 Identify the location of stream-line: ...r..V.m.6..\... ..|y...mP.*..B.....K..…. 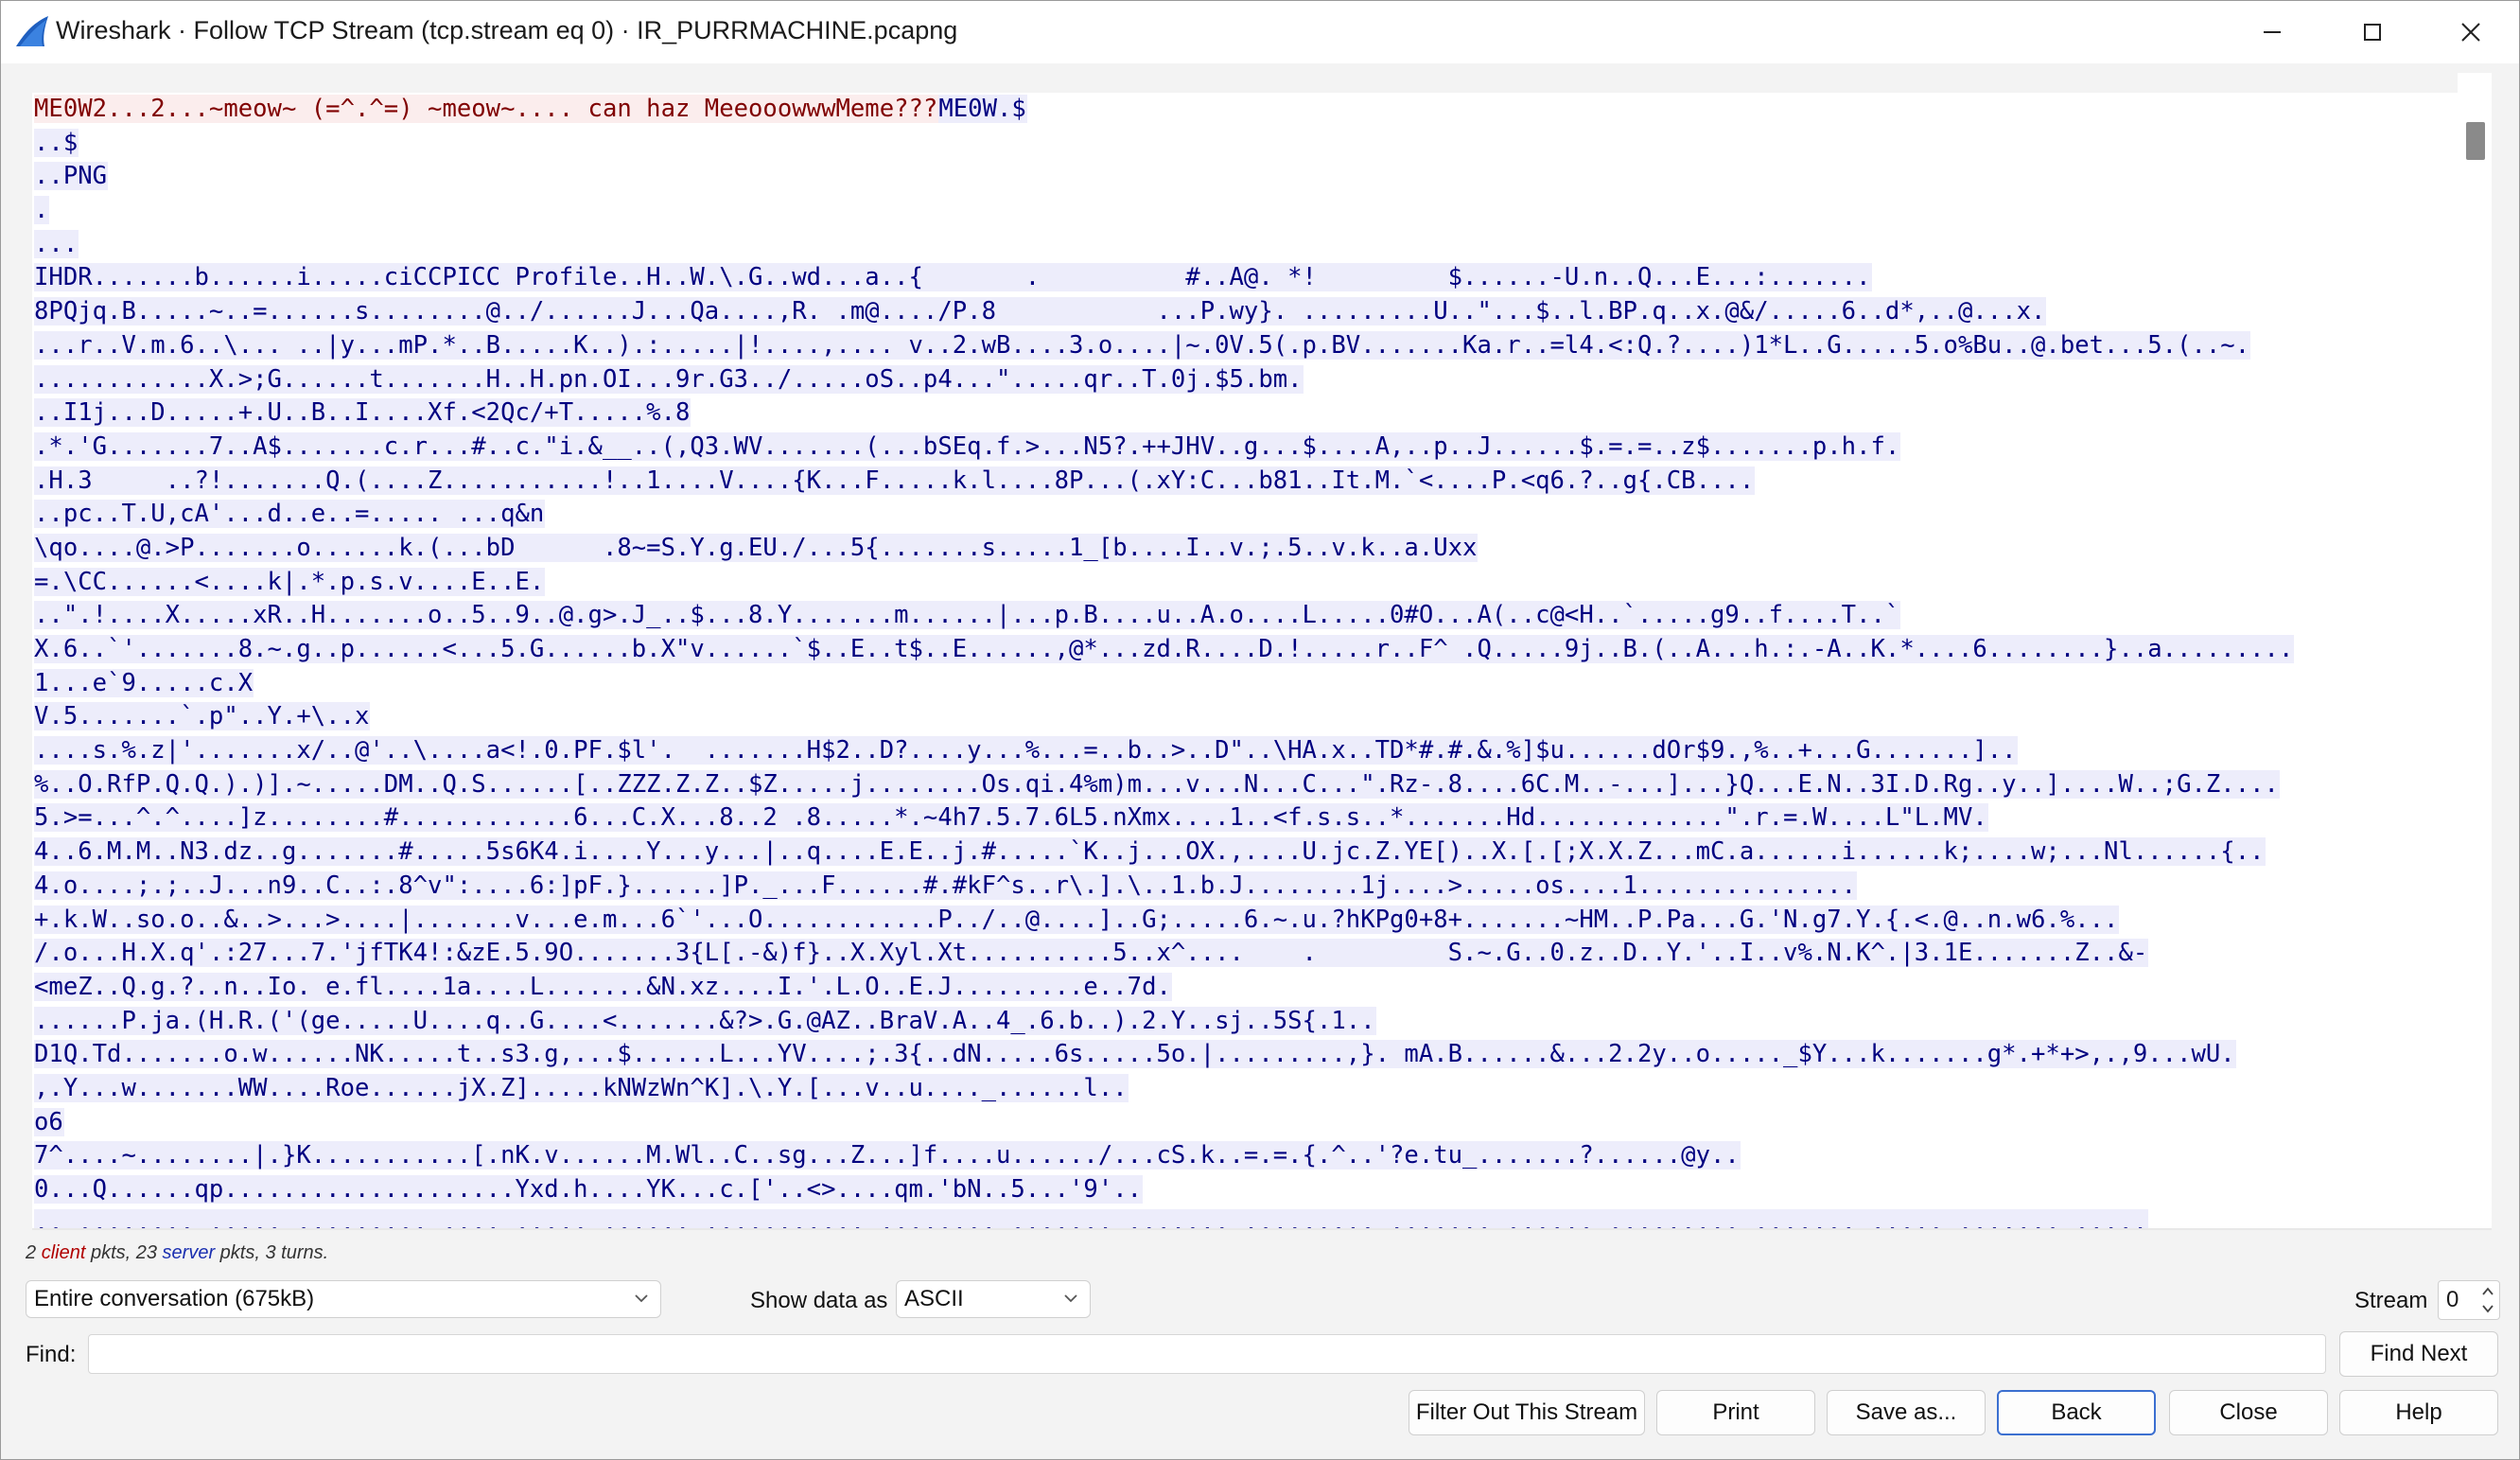
(1245, 346).